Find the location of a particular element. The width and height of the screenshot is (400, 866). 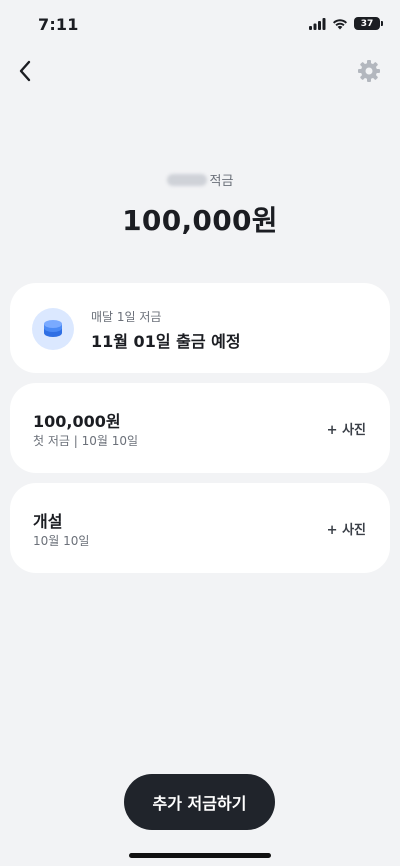

status-icons: 37 is located at coordinates (346, 23).